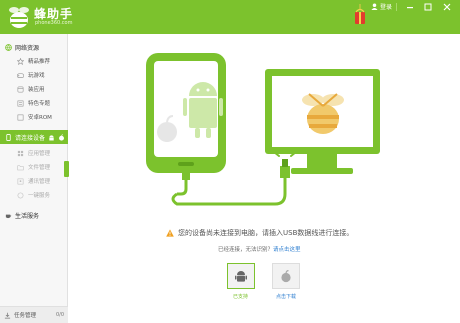 This screenshot has height=323, width=460. I want to click on minimize-icon, so click(410, 8).